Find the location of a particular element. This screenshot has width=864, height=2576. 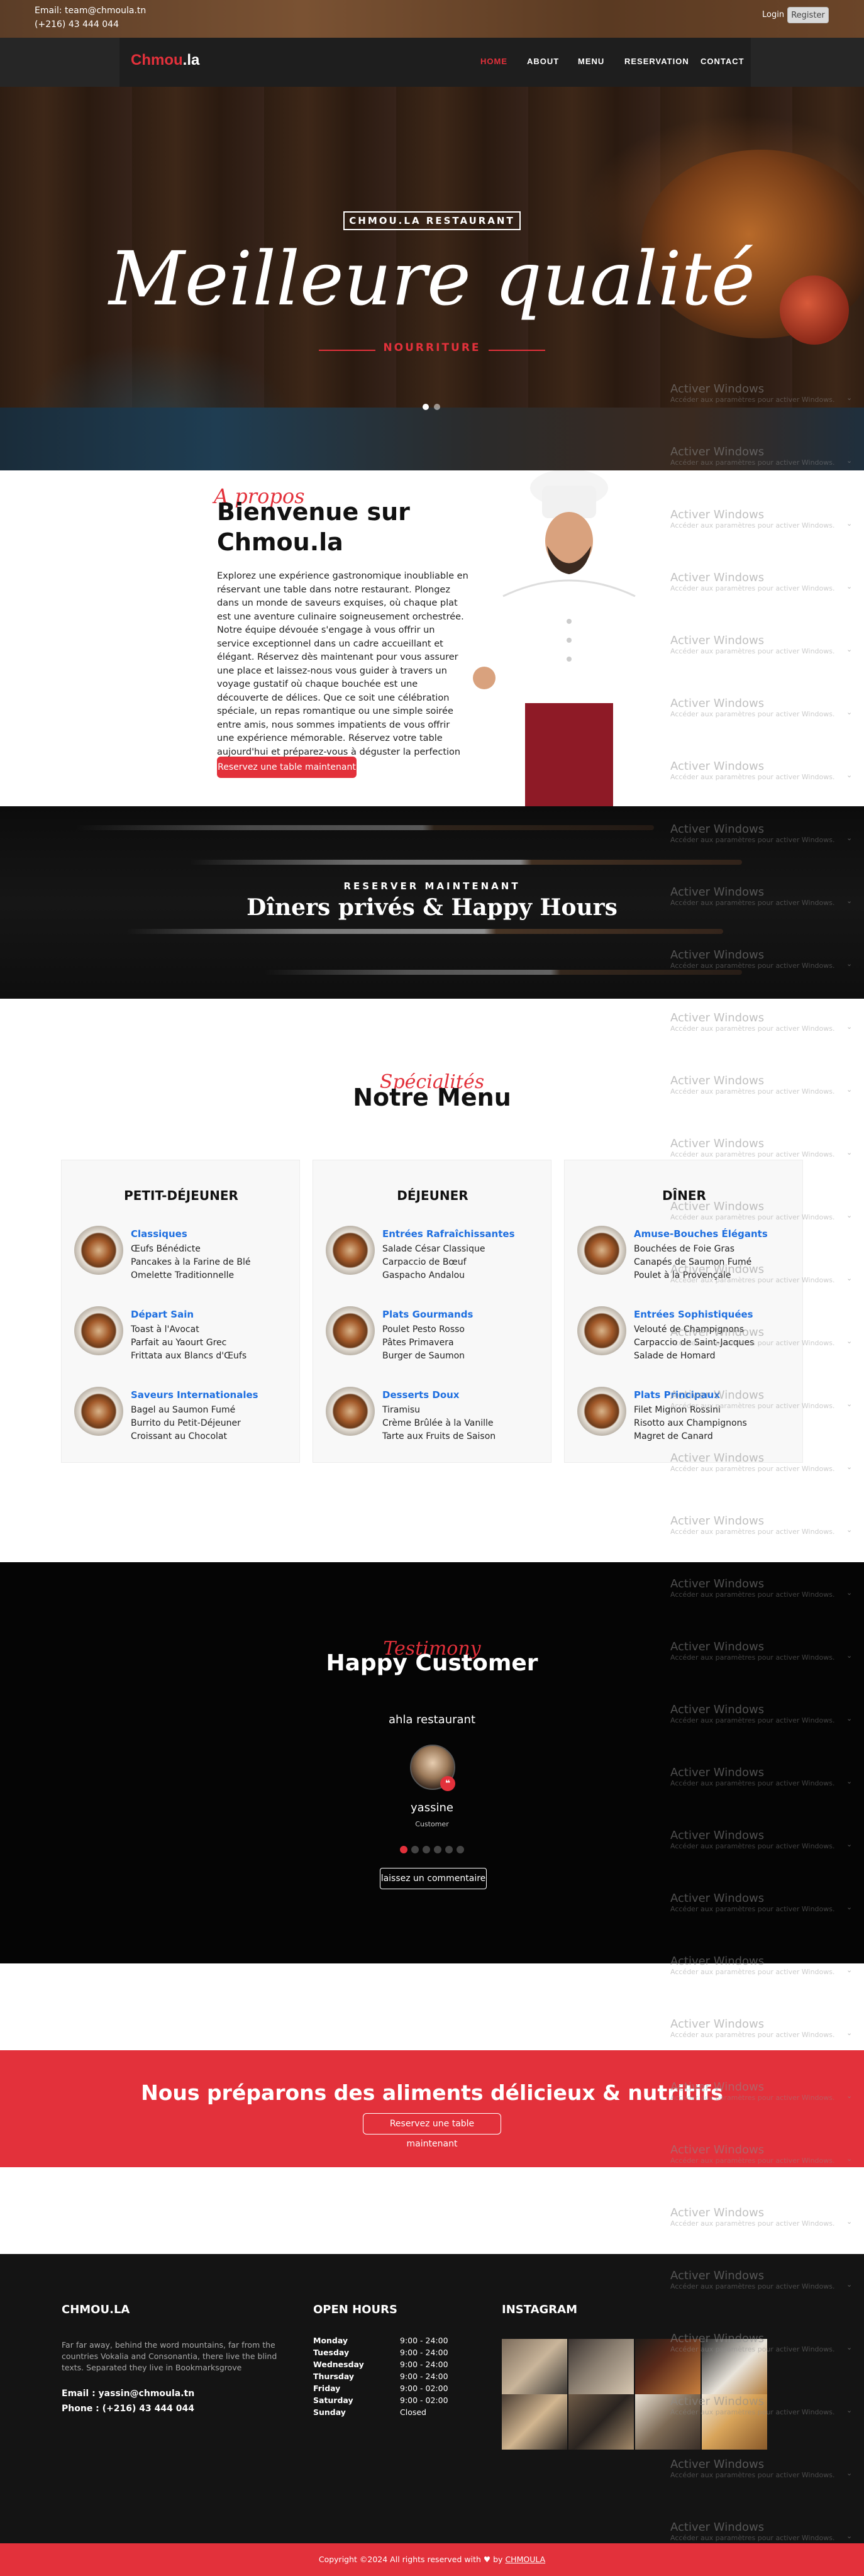

leave-comment-button: laissez un commentaire is located at coordinates (433, 1878).